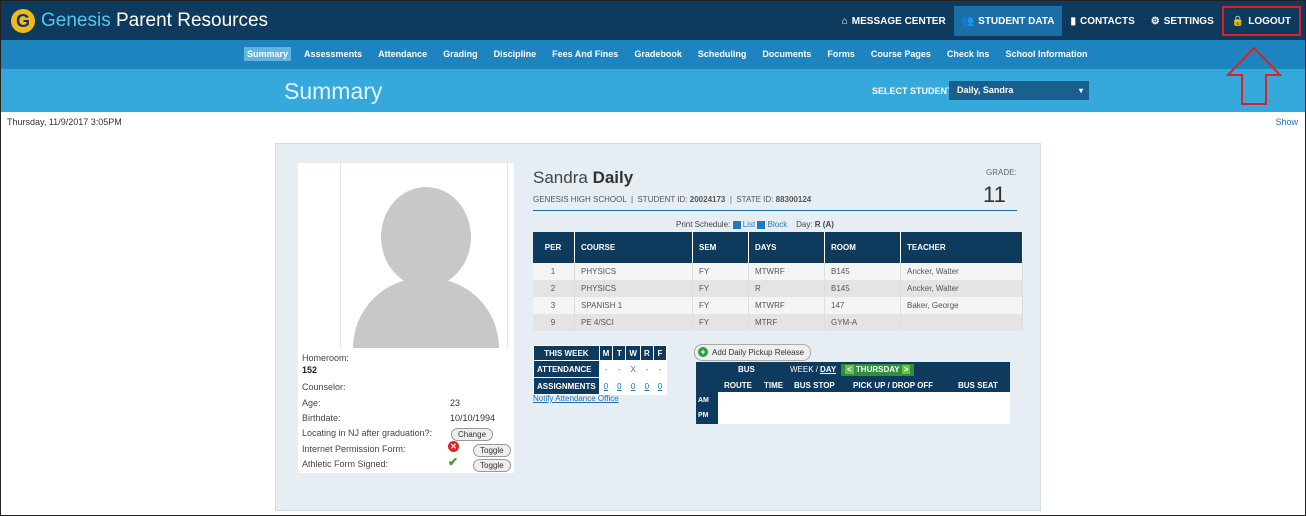 This screenshot has height=516, width=1306. Describe the element at coordinates (311, 403) in the screenshot. I see `age-label: Age:` at that location.